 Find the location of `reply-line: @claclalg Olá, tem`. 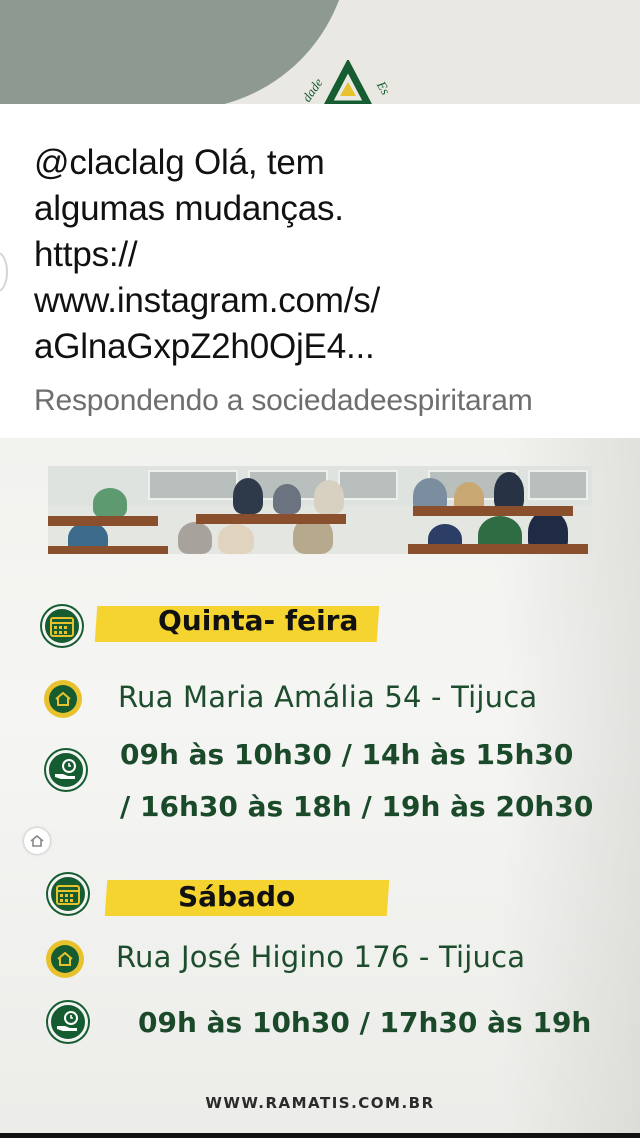

reply-line: @claclalg Olá, tem is located at coordinates (179, 162).